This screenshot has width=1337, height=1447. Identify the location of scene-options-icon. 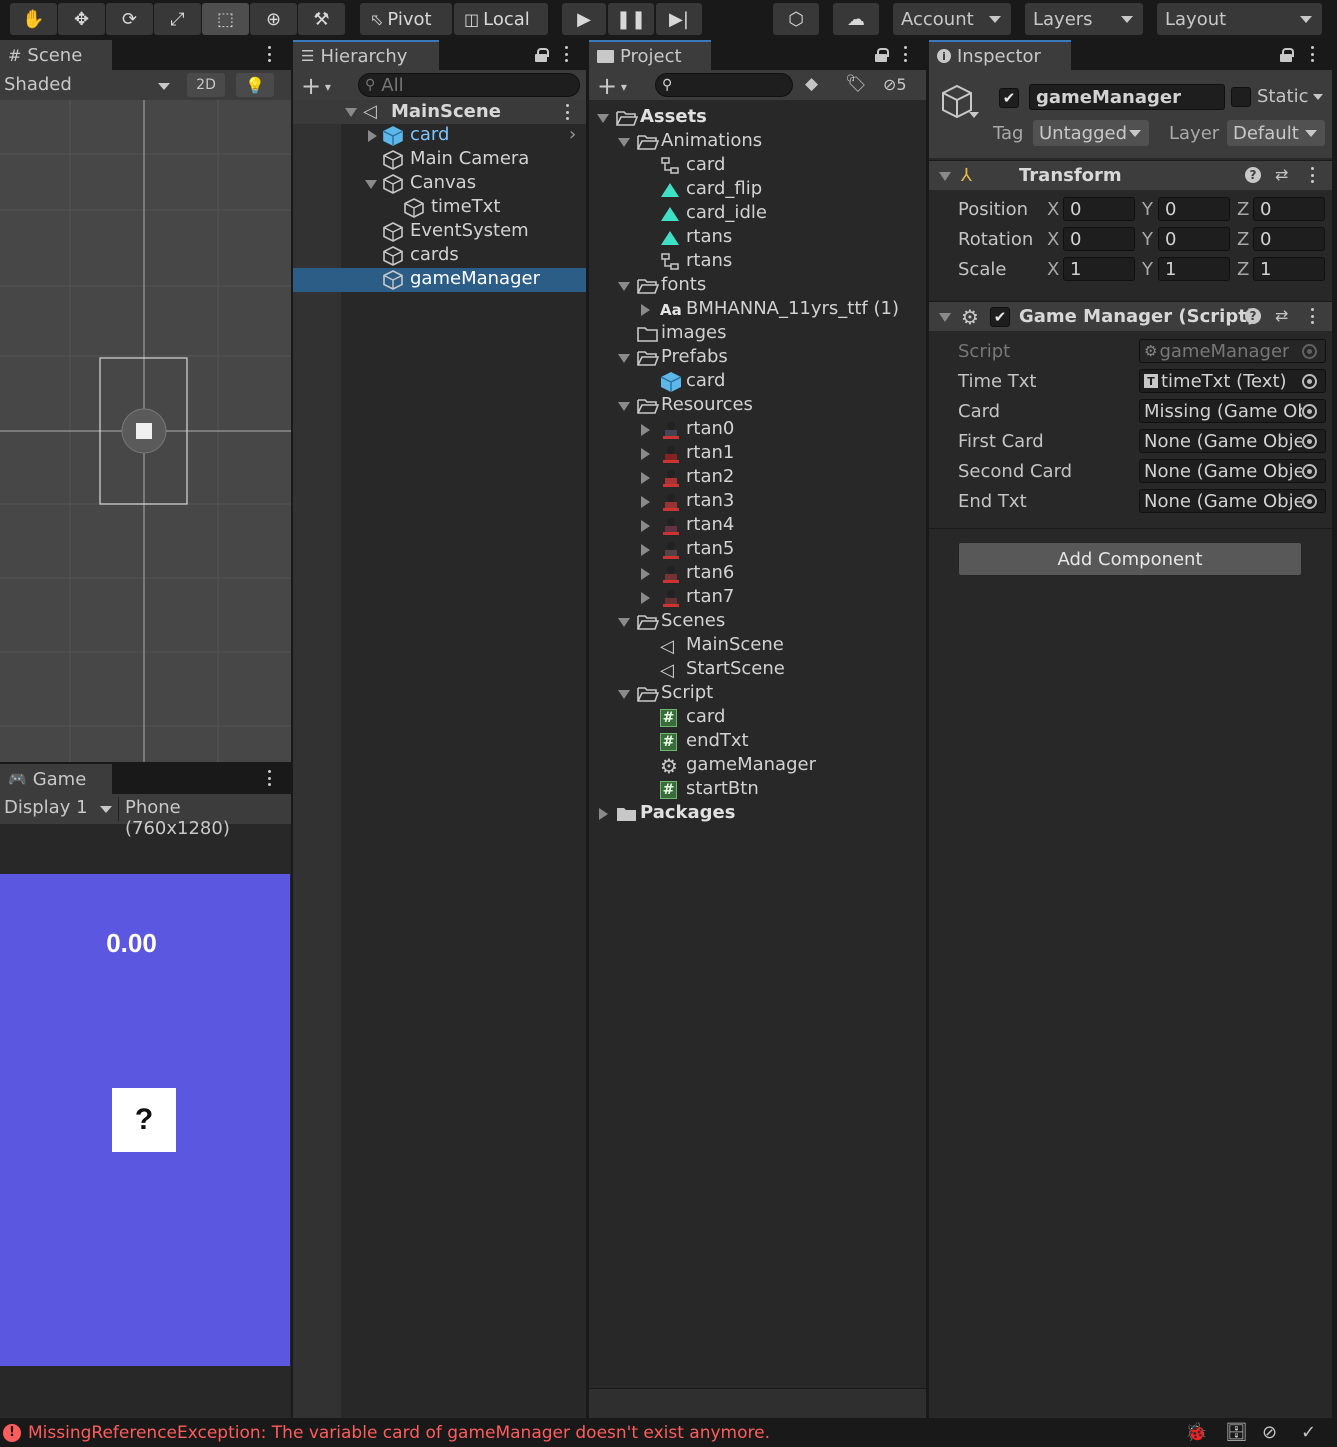
(568, 112).